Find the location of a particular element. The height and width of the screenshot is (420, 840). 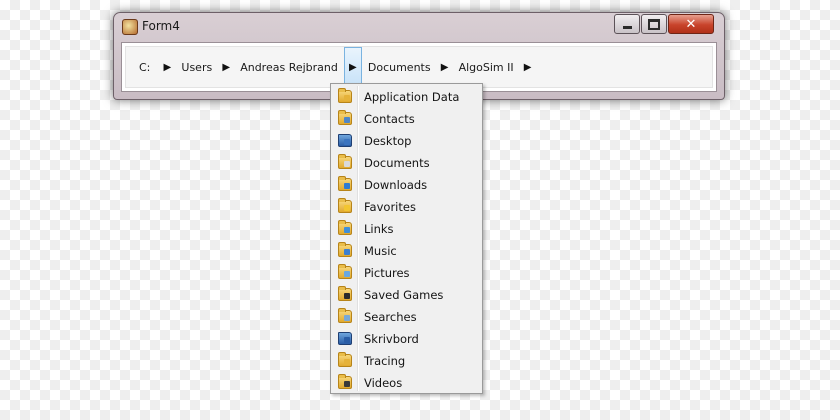

menu-item-saved-games: Saved Games is located at coordinates (406, 295).